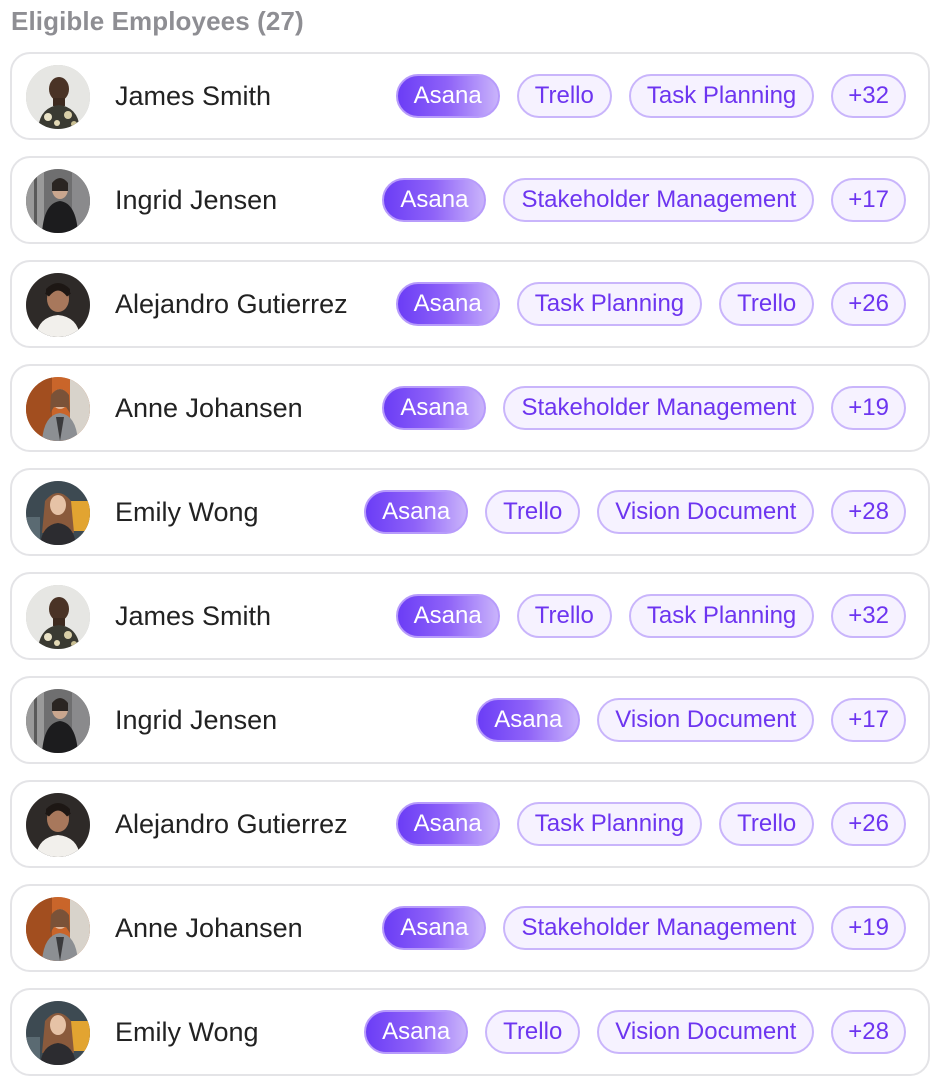 This screenshot has width=940, height=1088. Describe the element at coordinates (470, 720) in the screenshot. I see `employee-row: Ingrid Jensen Asana Vision Document +17` at that location.